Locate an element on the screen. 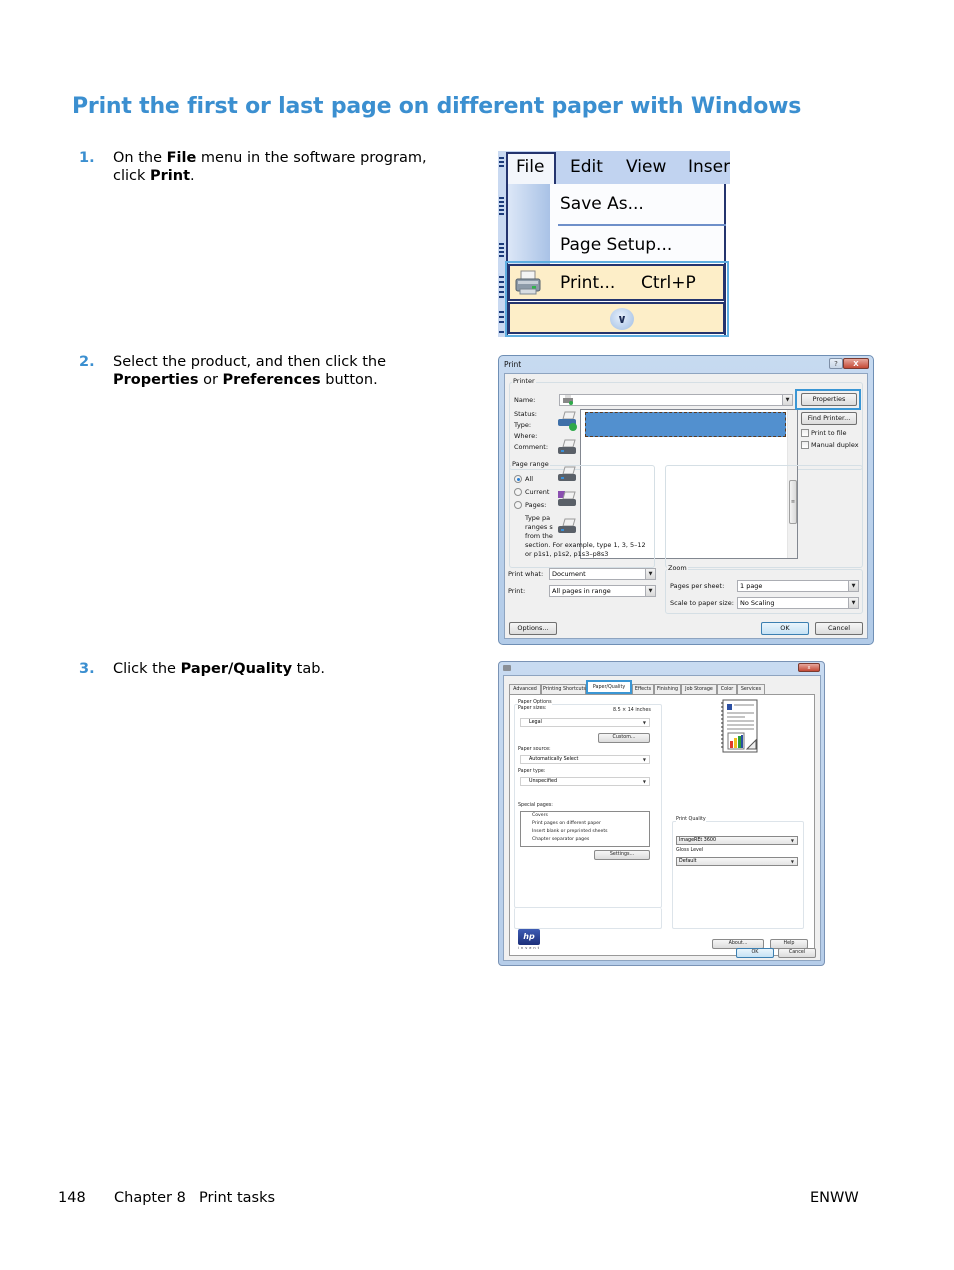  print-to-file-checkbox is located at coordinates (805, 433).